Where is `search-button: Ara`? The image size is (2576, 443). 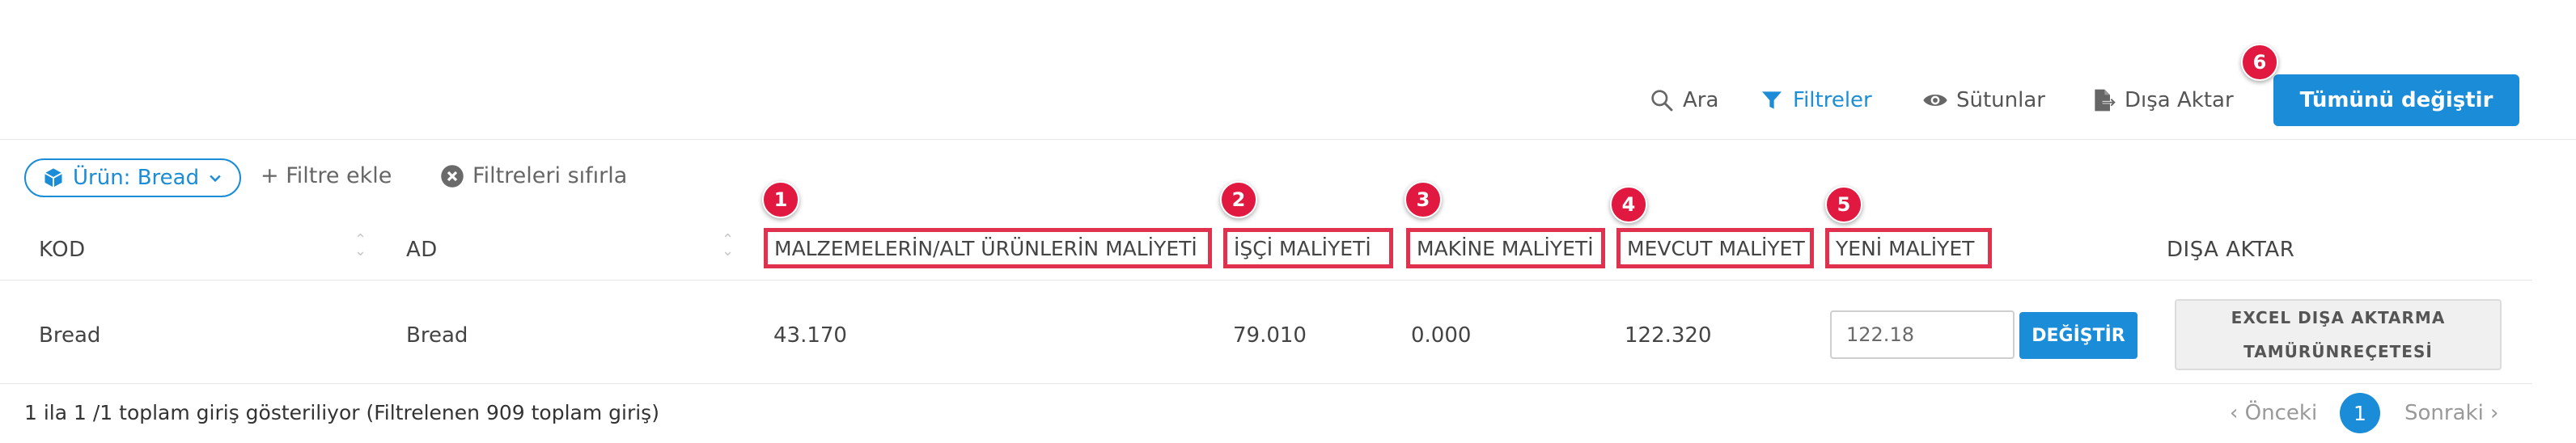
search-button: Ara is located at coordinates (1683, 100).